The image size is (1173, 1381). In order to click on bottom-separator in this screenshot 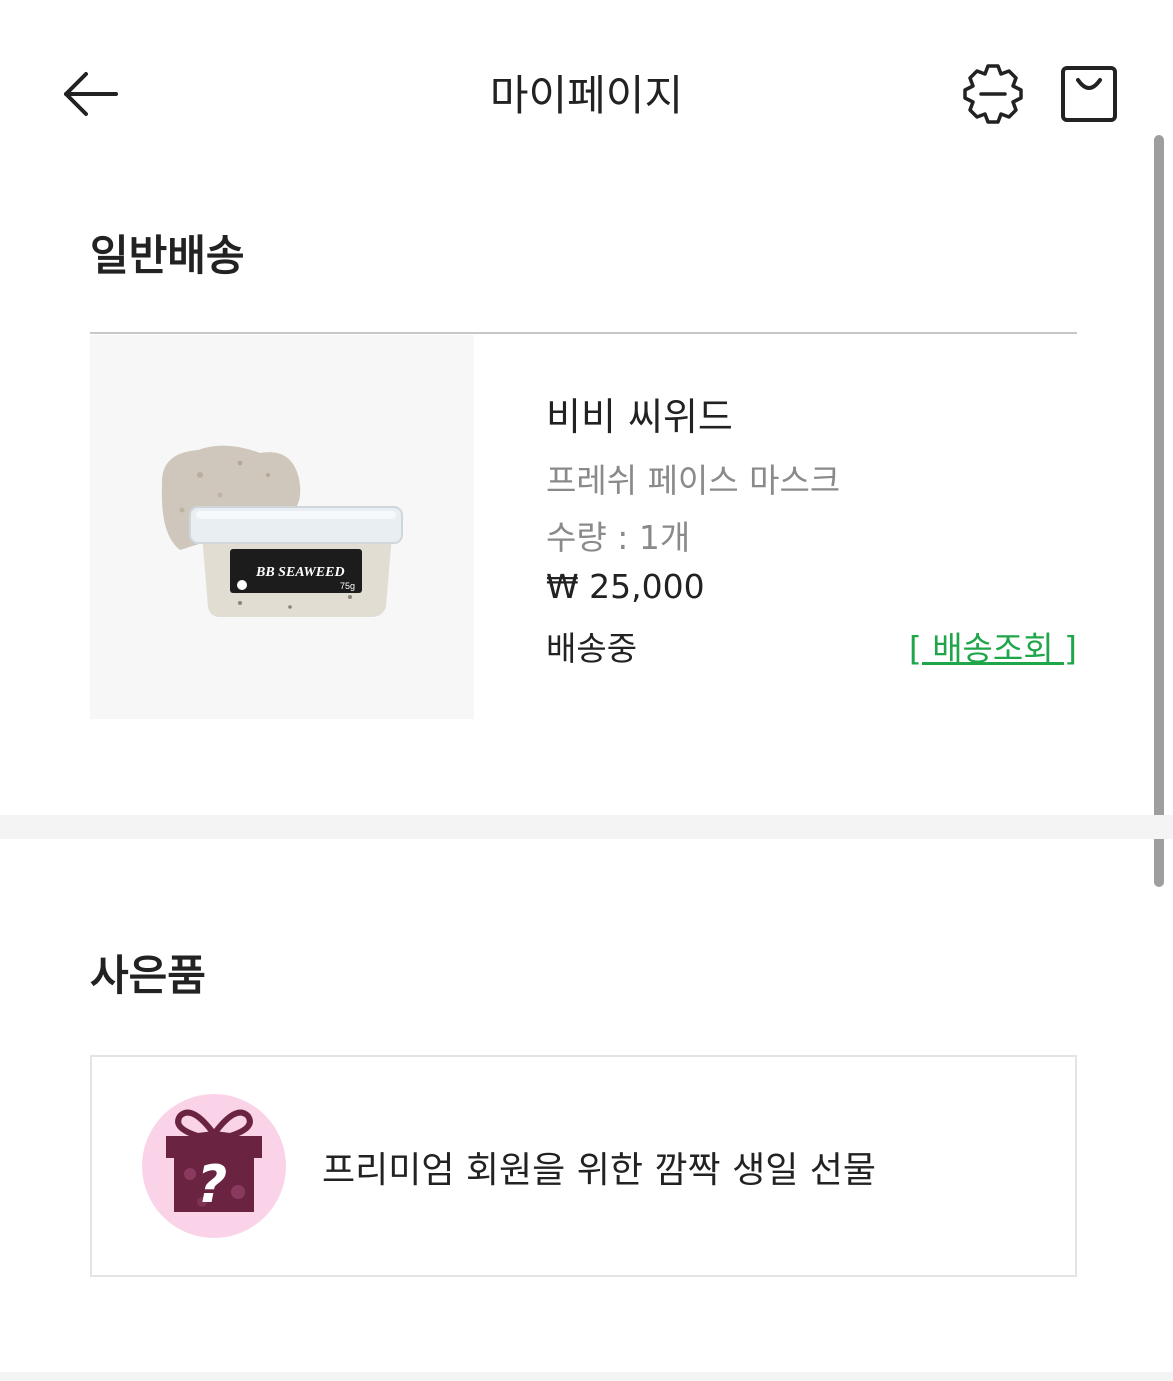, I will do `click(586, 1376)`.